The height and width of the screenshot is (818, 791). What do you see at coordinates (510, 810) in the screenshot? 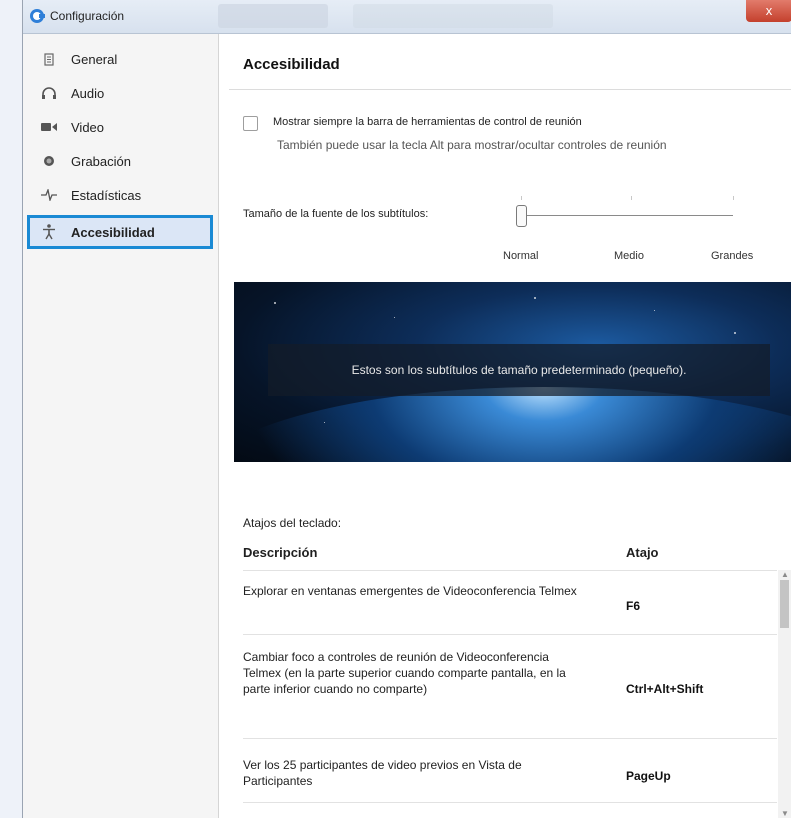
I see `table-row` at bounding box center [510, 810].